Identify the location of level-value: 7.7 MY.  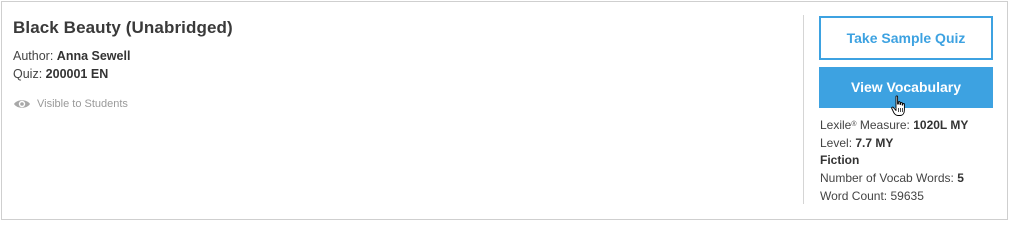
(874, 142).